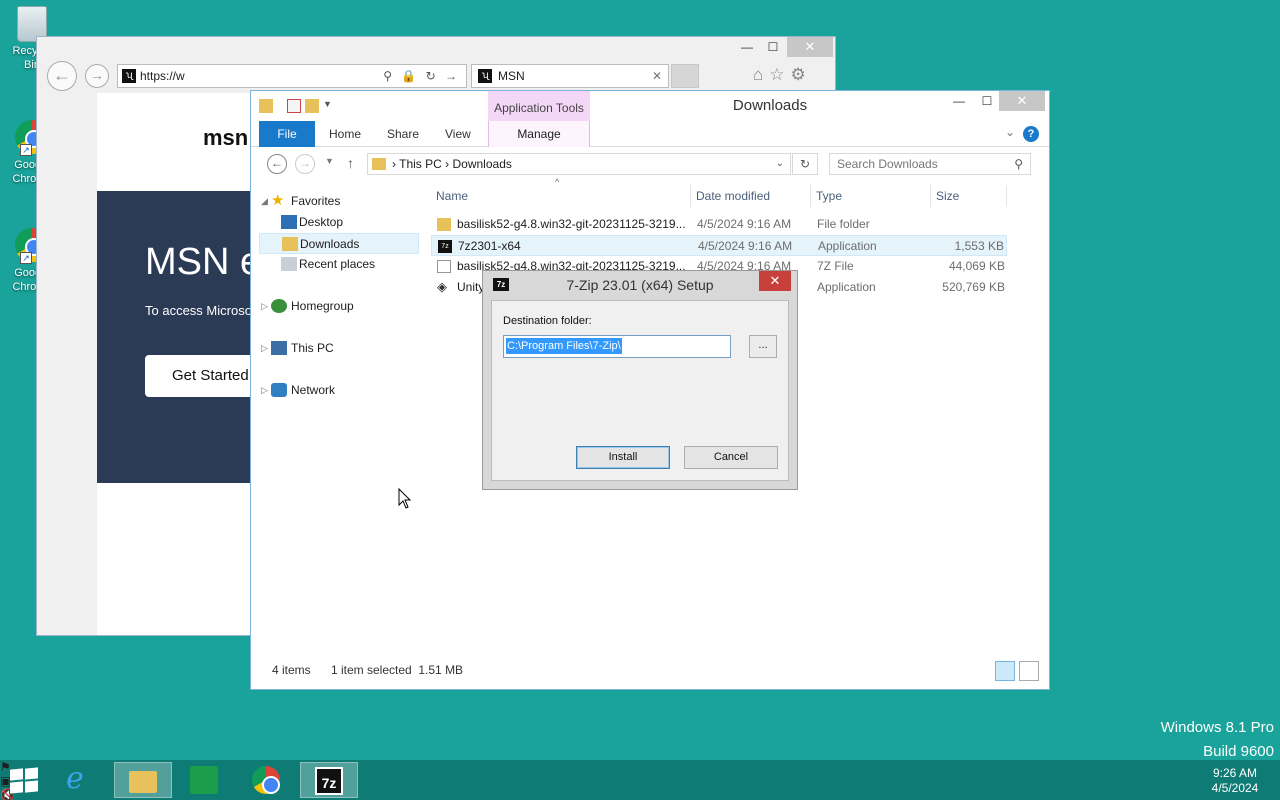  What do you see at coordinates (279, 348) in the screenshot?
I see `computer-icon` at bounding box center [279, 348].